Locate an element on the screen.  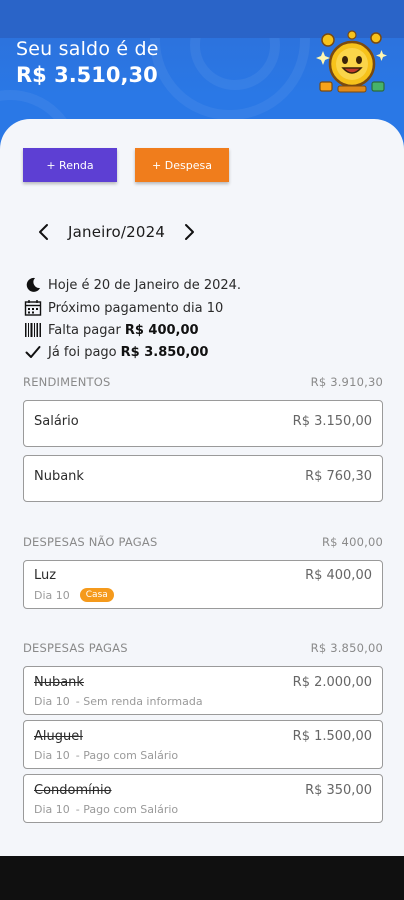
income-amount: R$ 3.150,00 is located at coordinates (332, 421).